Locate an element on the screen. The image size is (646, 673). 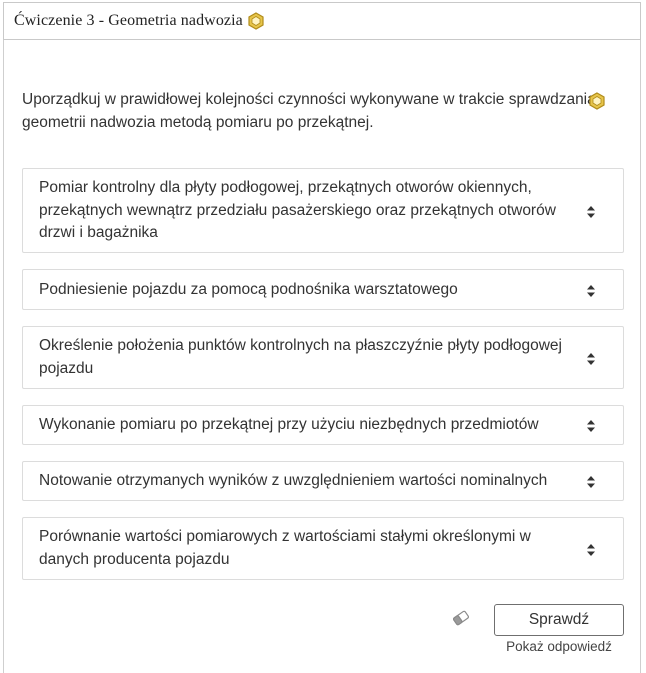
check-button: Sprawdź is located at coordinates (559, 620).